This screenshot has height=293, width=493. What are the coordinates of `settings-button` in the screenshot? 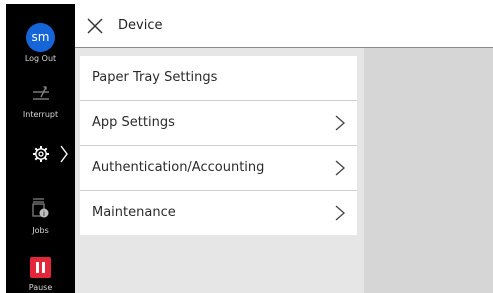 It's located at (51, 154).